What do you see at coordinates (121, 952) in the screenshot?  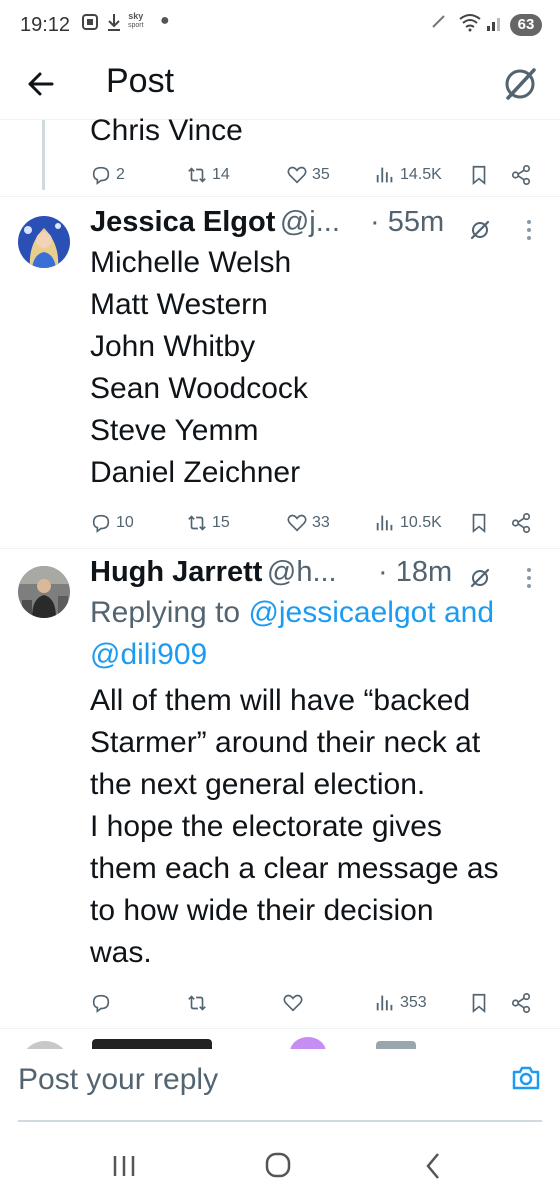 I see `tweet-text-line: was.` at bounding box center [121, 952].